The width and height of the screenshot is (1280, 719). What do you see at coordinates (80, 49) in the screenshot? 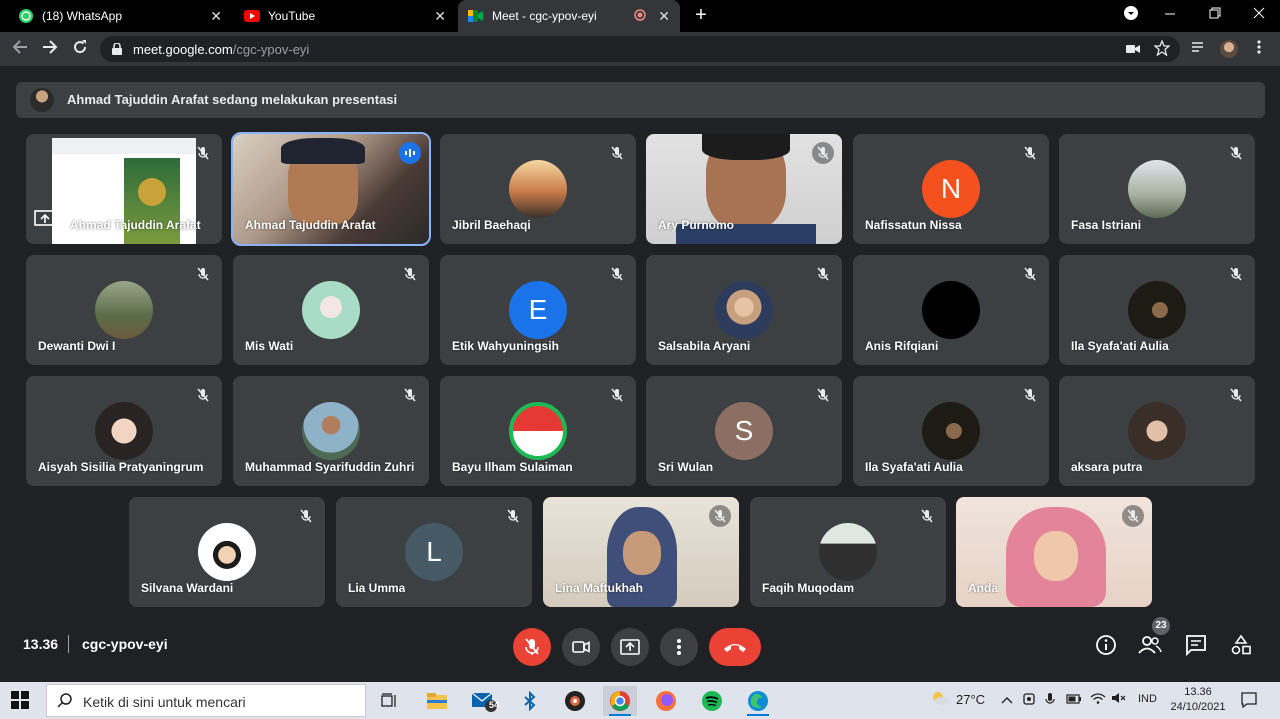
I see `reload-icon` at bounding box center [80, 49].